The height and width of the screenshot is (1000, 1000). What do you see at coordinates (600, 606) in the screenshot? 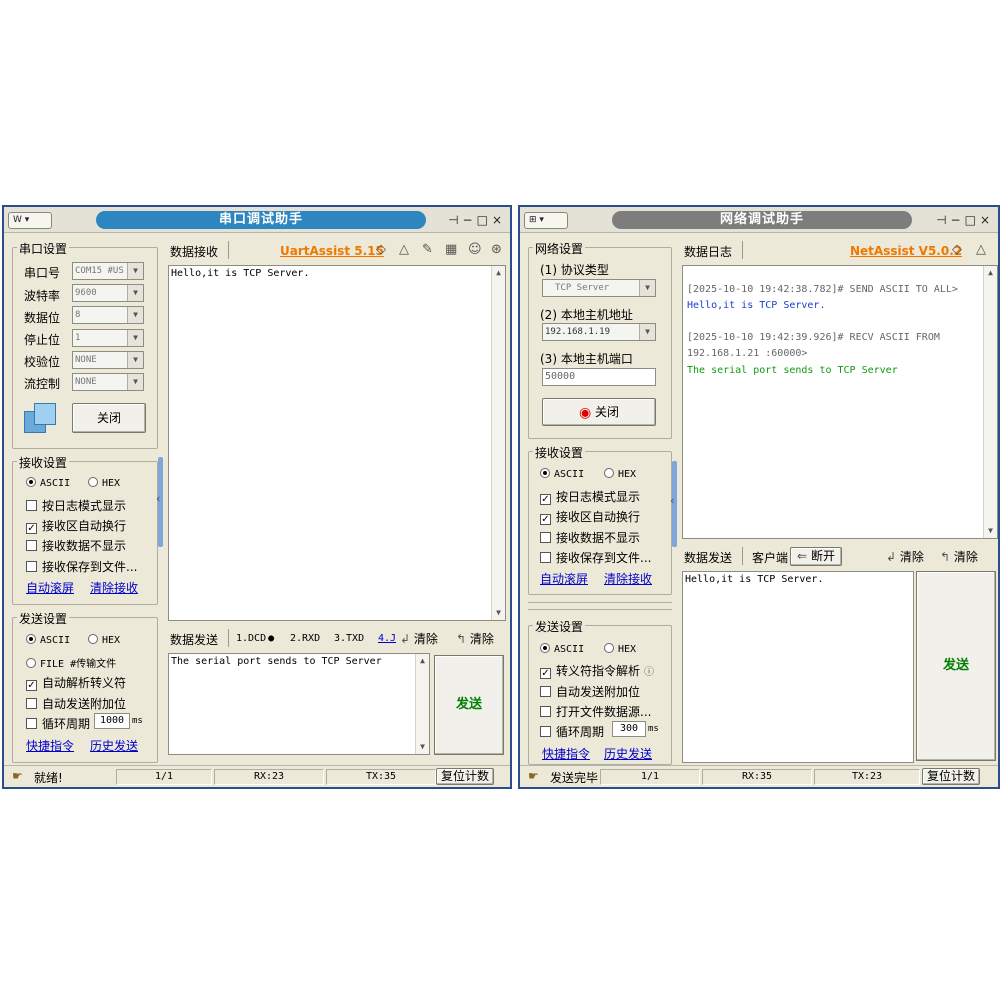
I see `collapsed-panel` at bounding box center [600, 606].